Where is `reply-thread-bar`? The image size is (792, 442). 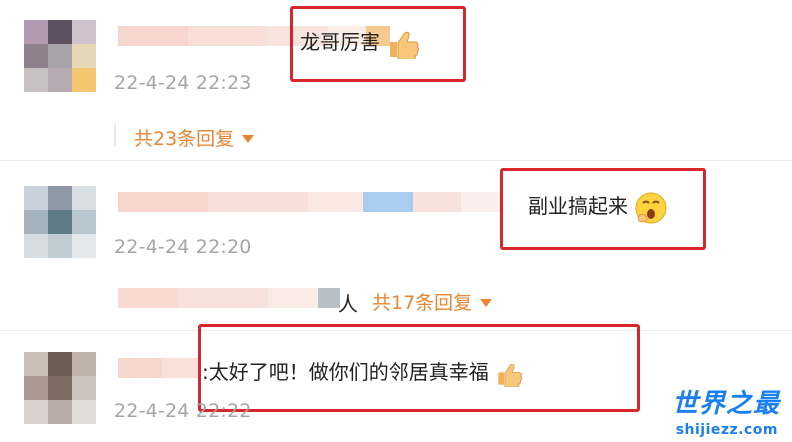
reply-thread-bar is located at coordinates (115, 135).